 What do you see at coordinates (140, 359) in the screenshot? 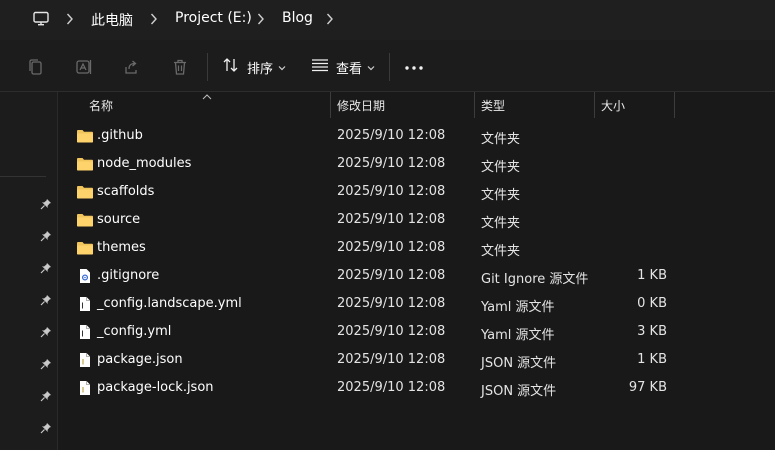
I see `file-name: package.json` at bounding box center [140, 359].